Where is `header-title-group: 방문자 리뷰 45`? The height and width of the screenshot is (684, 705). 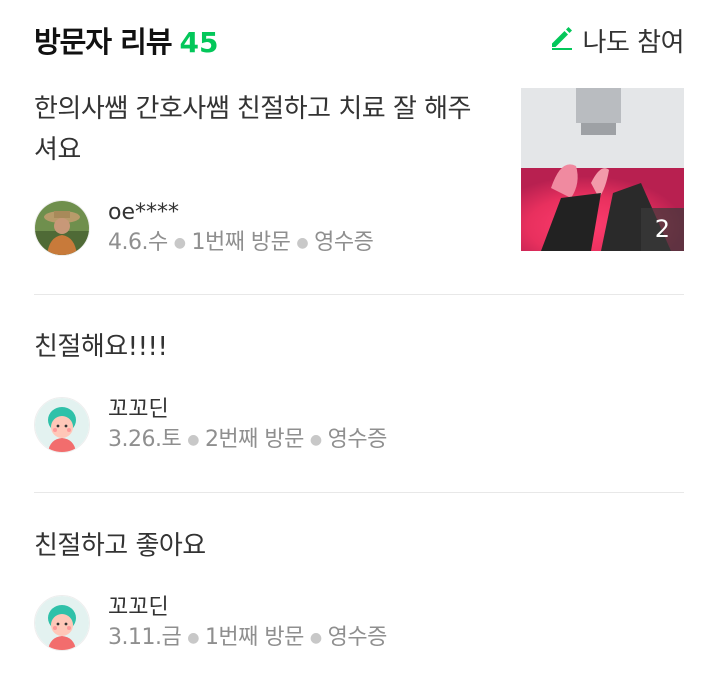
header-title-group: 방문자 리뷰 45 is located at coordinates (126, 40).